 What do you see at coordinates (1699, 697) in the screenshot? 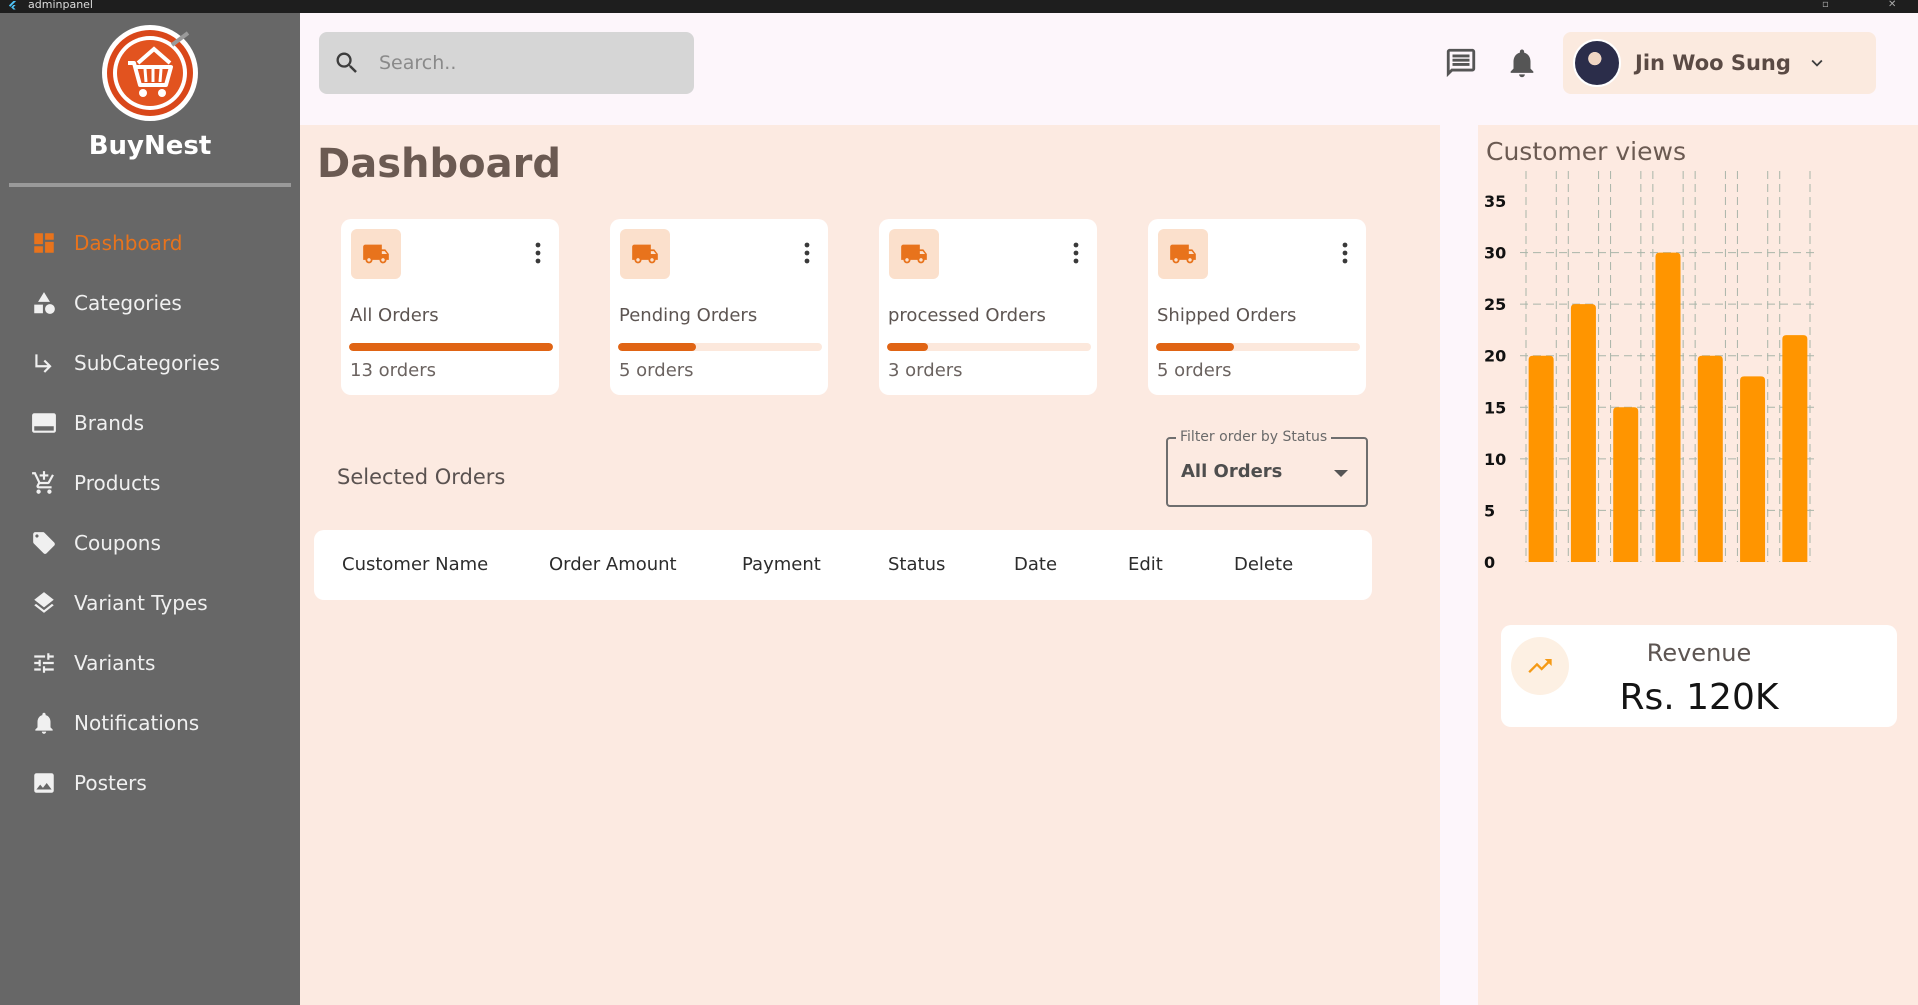
I see `revenue-value: Rs. 120K` at bounding box center [1699, 697].